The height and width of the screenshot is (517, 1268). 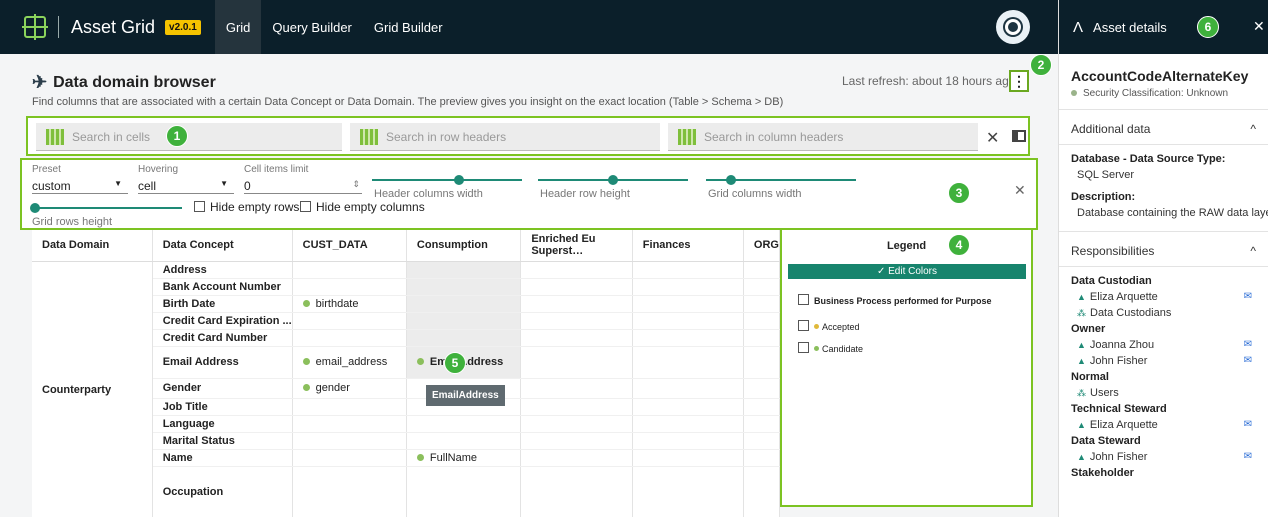 What do you see at coordinates (688, 246) in the screenshot?
I see `header-finances: Finances` at bounding box center [688, 246].